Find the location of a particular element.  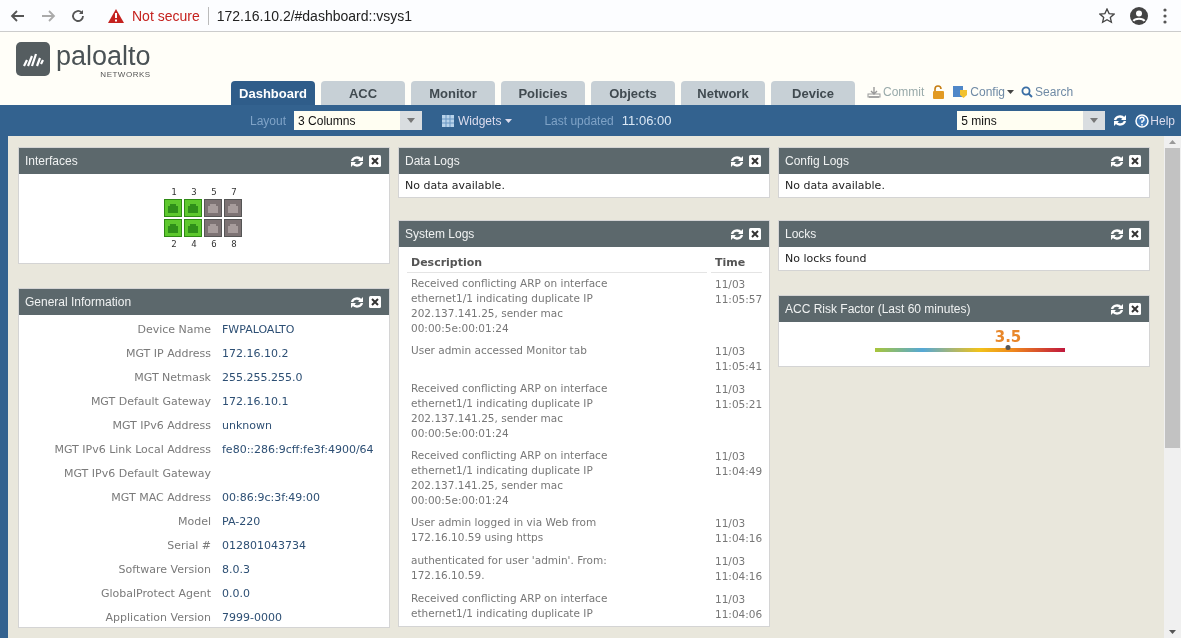

field-label: MGT Netmask is located at coordinates (172, 378).